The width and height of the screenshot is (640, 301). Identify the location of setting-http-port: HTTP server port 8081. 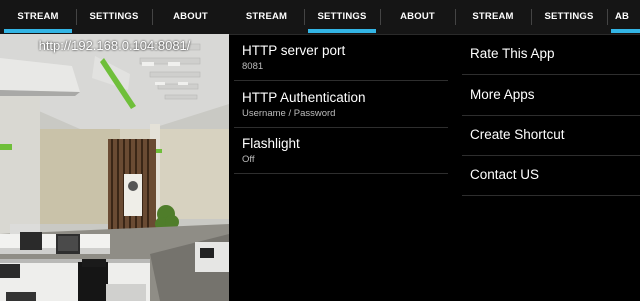
(341, 57).